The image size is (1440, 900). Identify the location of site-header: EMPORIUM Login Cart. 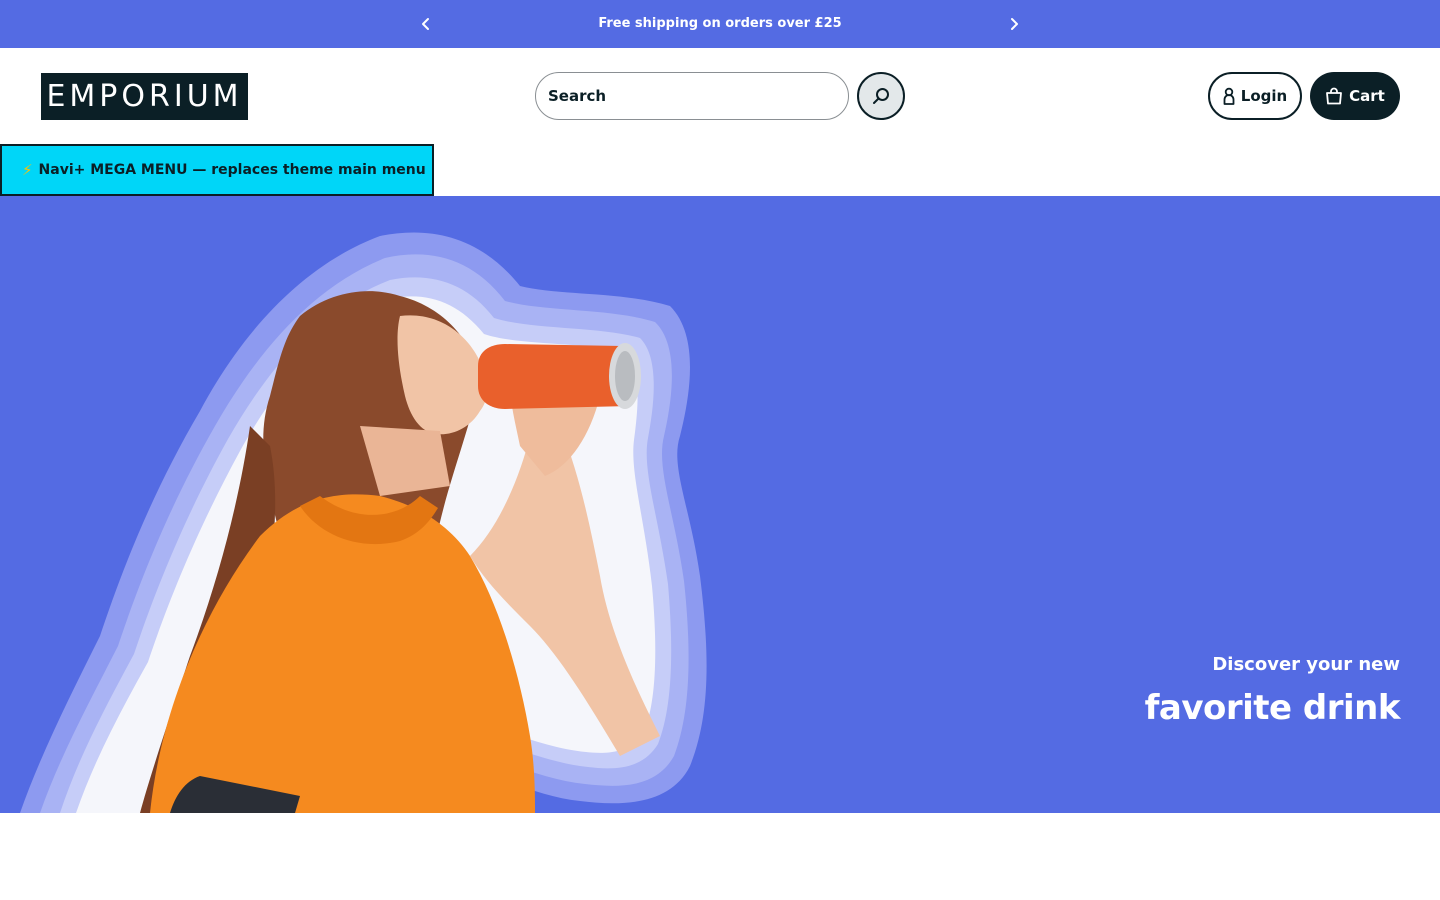
(720, 96).